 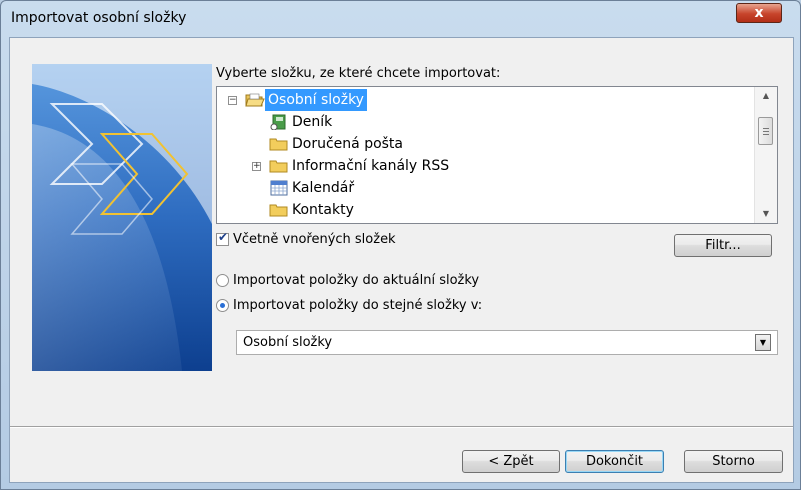 What do you see at coordinates (733, 461) in the screenshot?
I see `cancel-button: Storno` at bounding box center [733, 461].